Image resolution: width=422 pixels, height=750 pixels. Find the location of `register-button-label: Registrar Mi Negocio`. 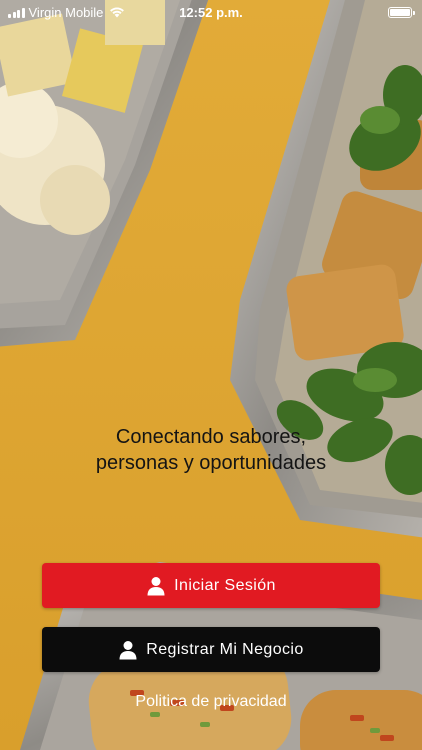

register-button-label: Registrar Mi Negocio is located at coordinates (225, 649).